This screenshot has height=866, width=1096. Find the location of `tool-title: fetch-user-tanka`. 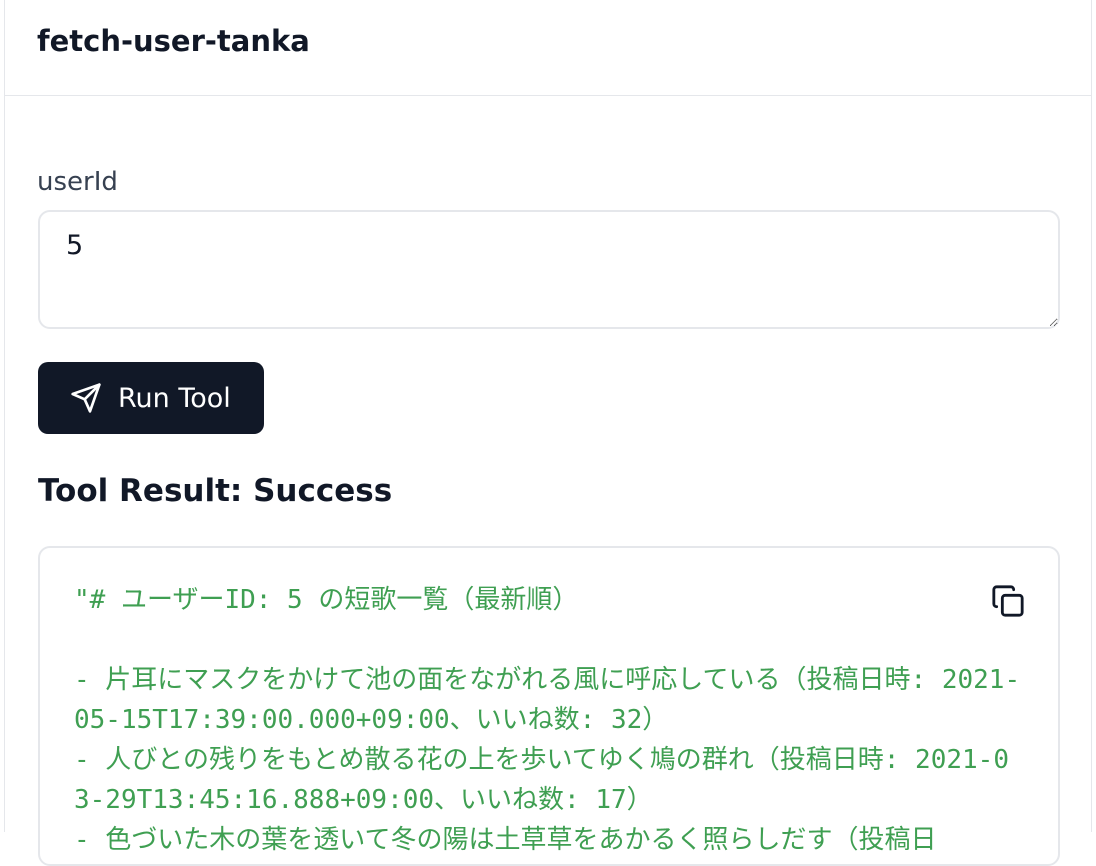

tool-title: fetch-user-tanka is located at coordinates (173, 41).